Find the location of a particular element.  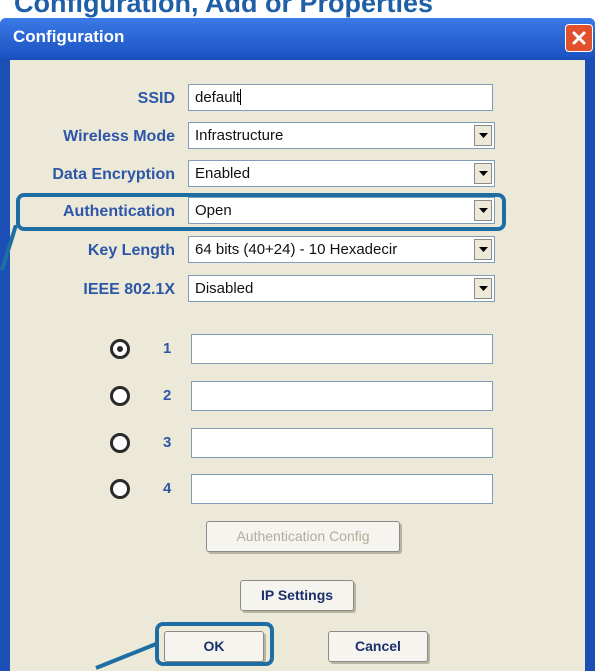

key-length-label: Key Length is located at coordinates (131, 250).